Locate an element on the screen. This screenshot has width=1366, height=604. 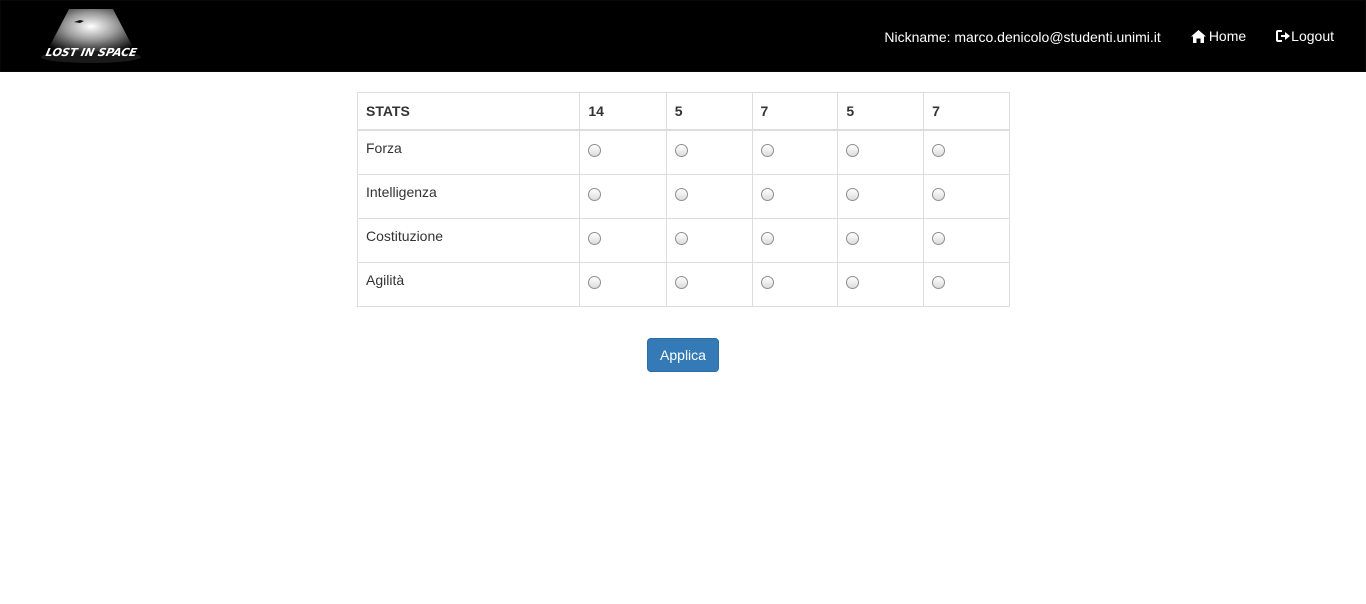
stat-row-agilita: Agilità is located at coordinates (683, 284).